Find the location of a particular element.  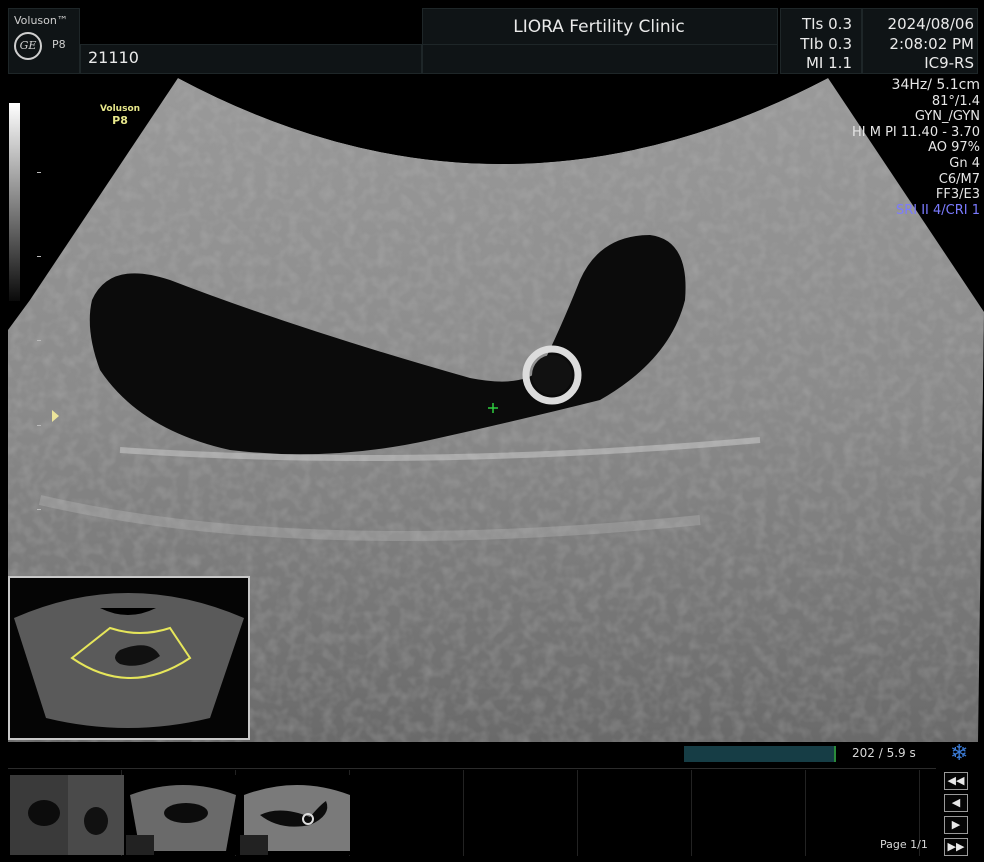

index-tis: TIs 0.3 is located at coordinates (817, 24).